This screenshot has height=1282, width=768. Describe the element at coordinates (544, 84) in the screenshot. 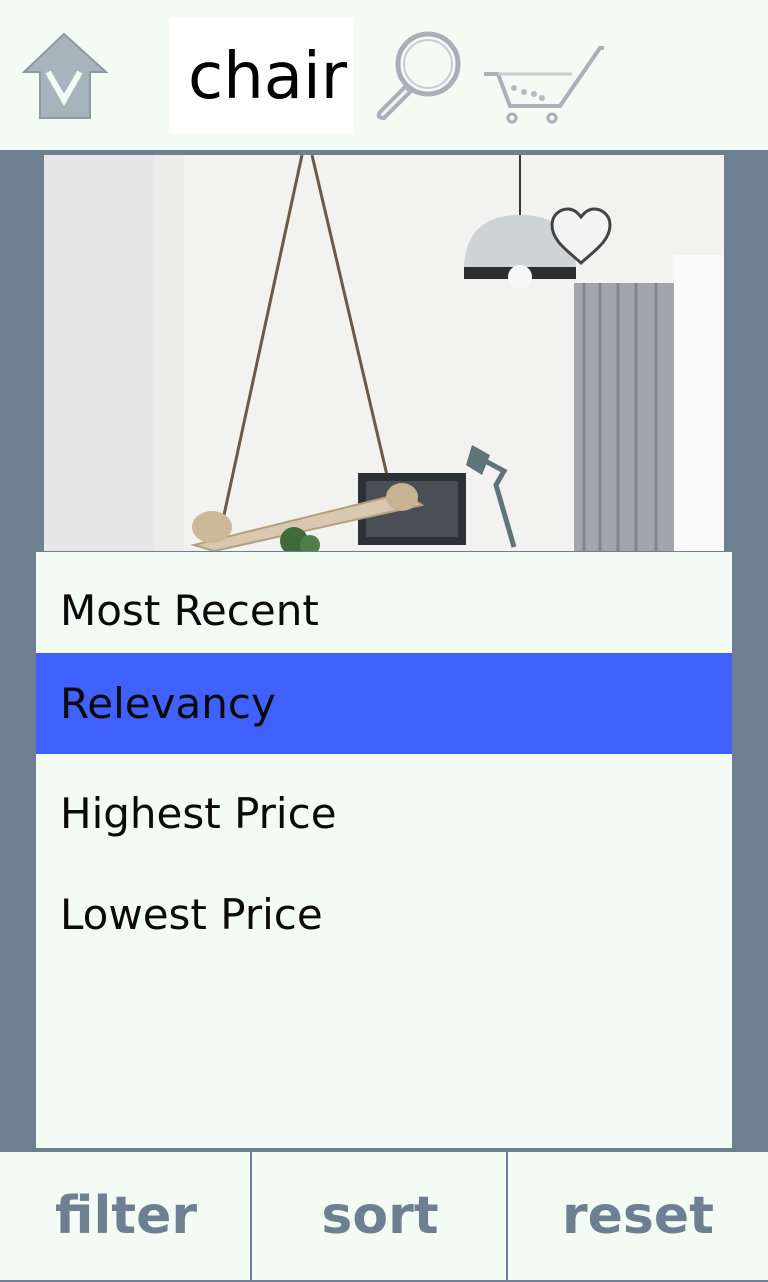

I see `cart-icon` at that location.